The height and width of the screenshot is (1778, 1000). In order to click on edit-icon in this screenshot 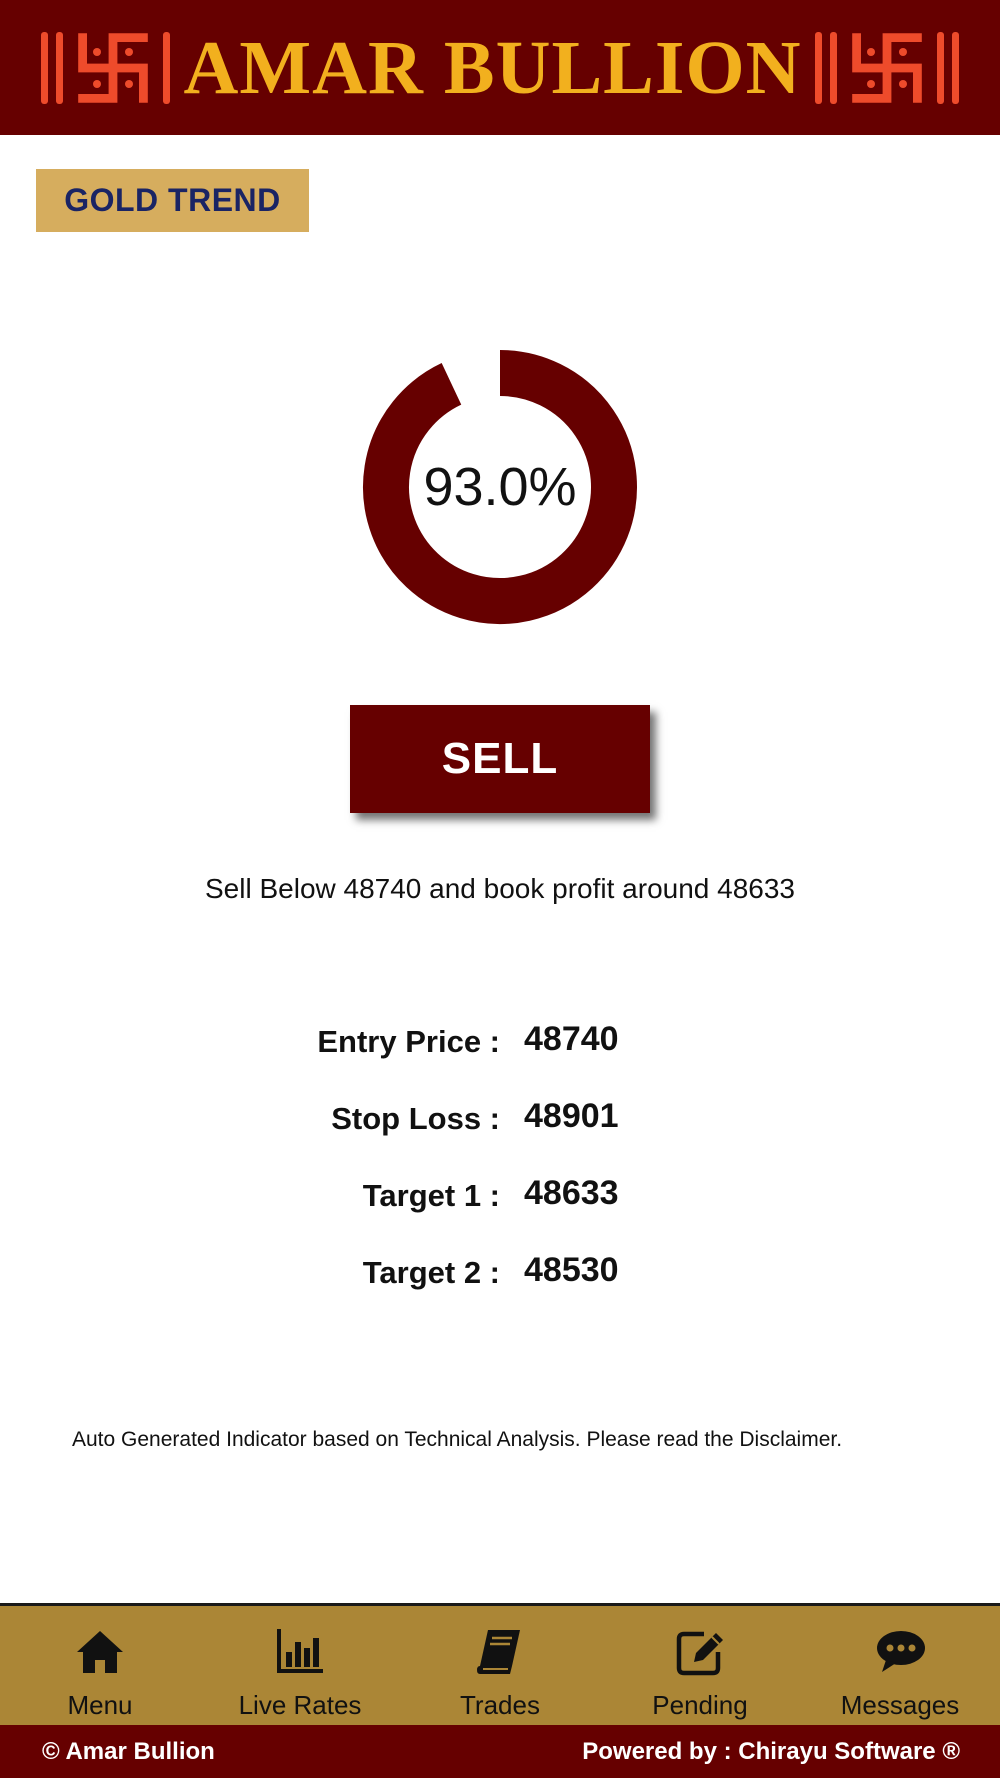, I will do `click(699, 1653)`.